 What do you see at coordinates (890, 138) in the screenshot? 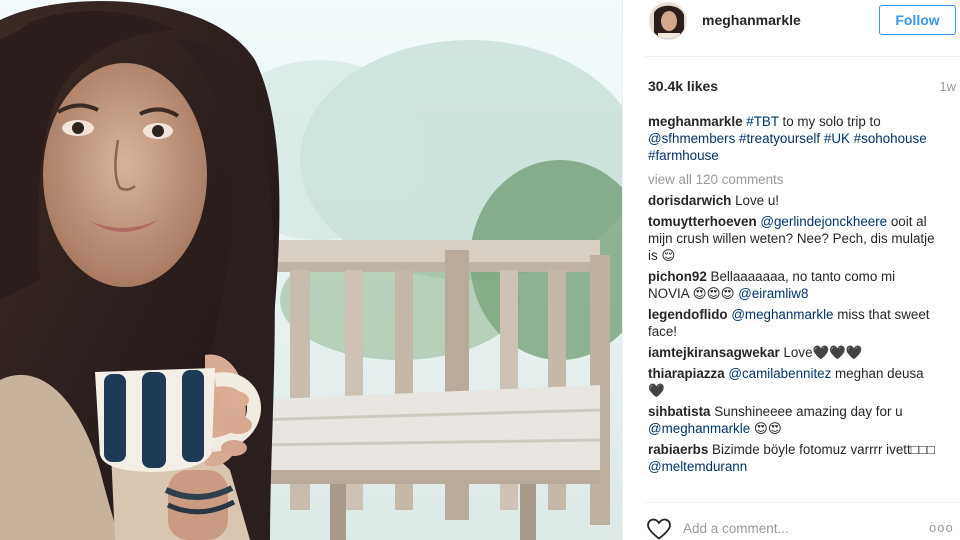
I see `hashtag-link: #sohohouse` at bounding box center [890, 138].